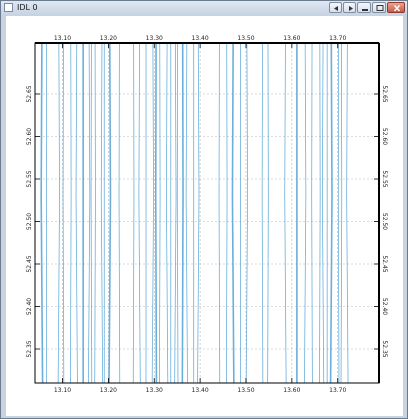 The height and width of the screenshot is (419, 408). Describe the element at coordinates (384, 178) in the screenshot. I see `y-tick-label-right: 52.55` at that location.